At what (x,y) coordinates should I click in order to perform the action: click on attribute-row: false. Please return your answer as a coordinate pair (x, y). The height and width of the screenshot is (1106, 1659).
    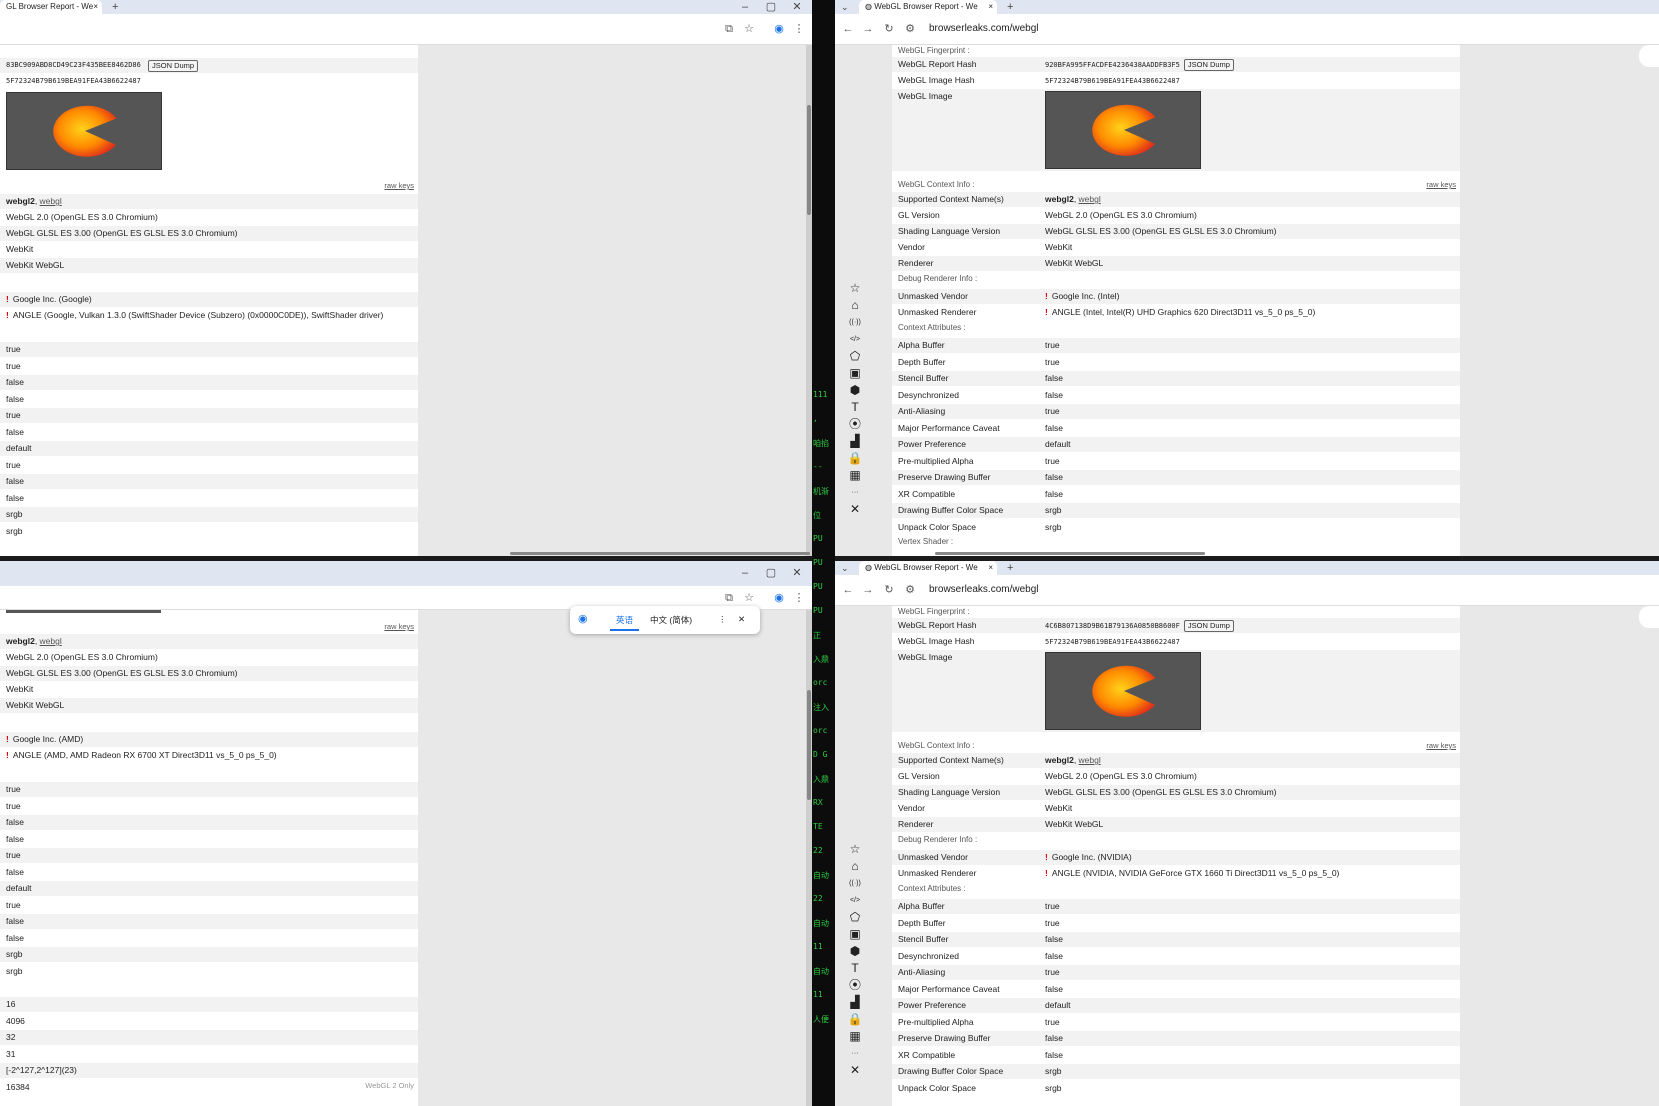
    Looking at the image, I should click on (209, 938).